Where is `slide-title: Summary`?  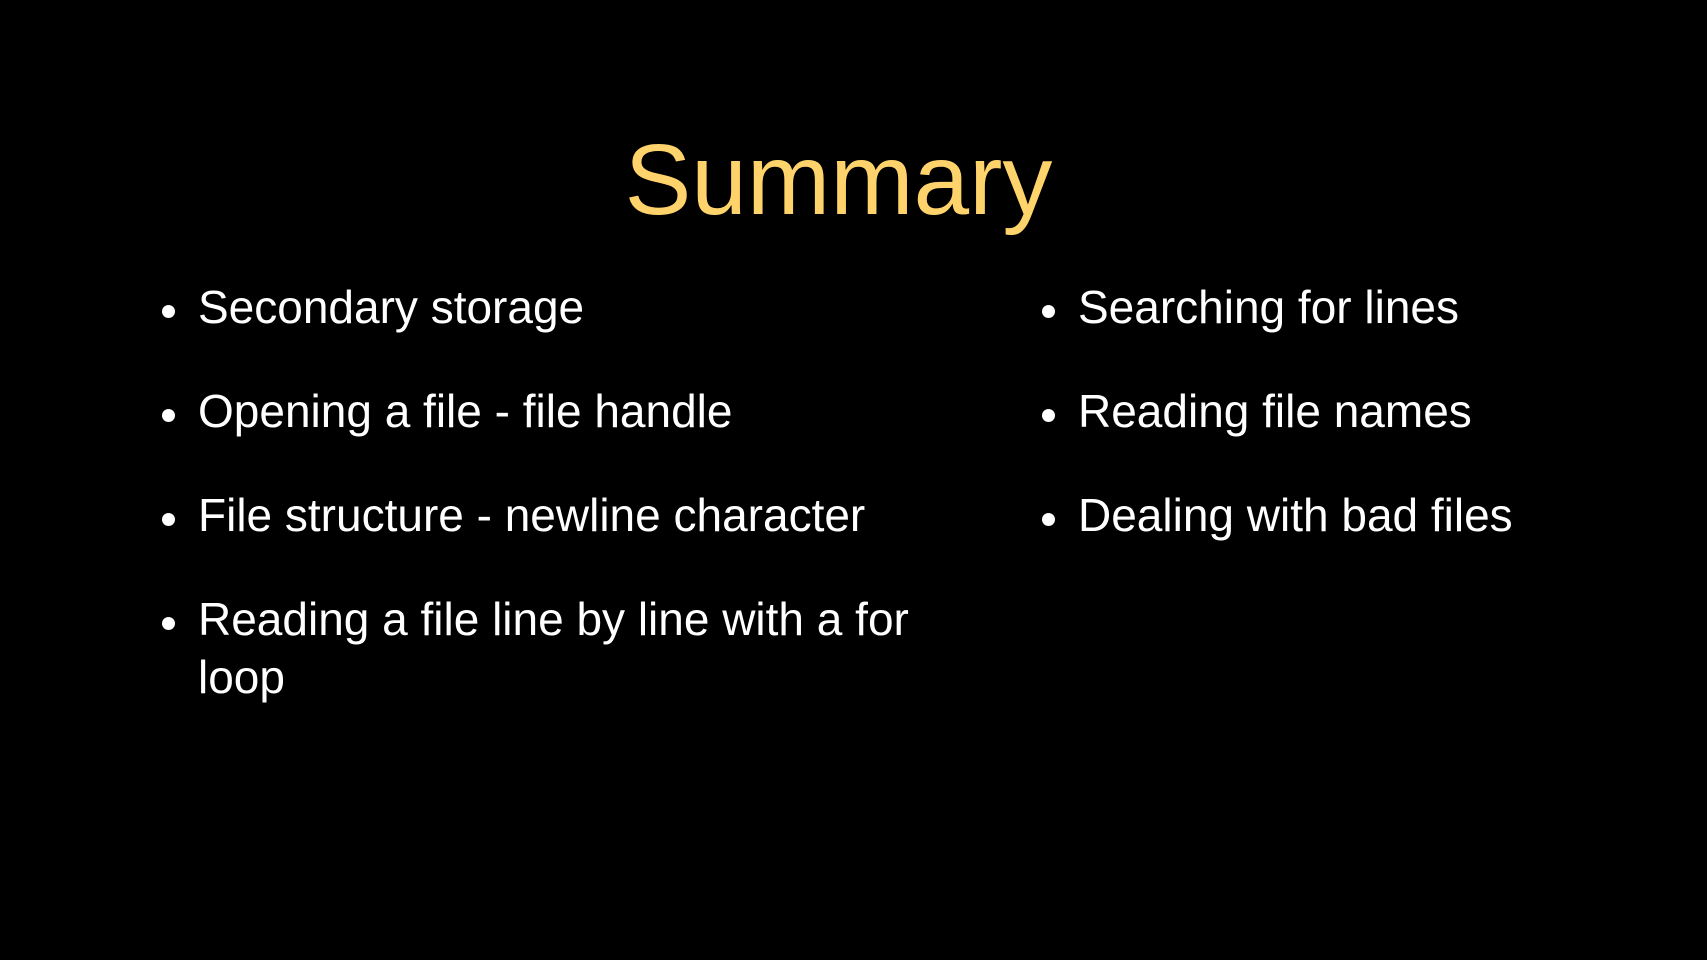
slide-title: Summary is located at coordinates (838, 180).